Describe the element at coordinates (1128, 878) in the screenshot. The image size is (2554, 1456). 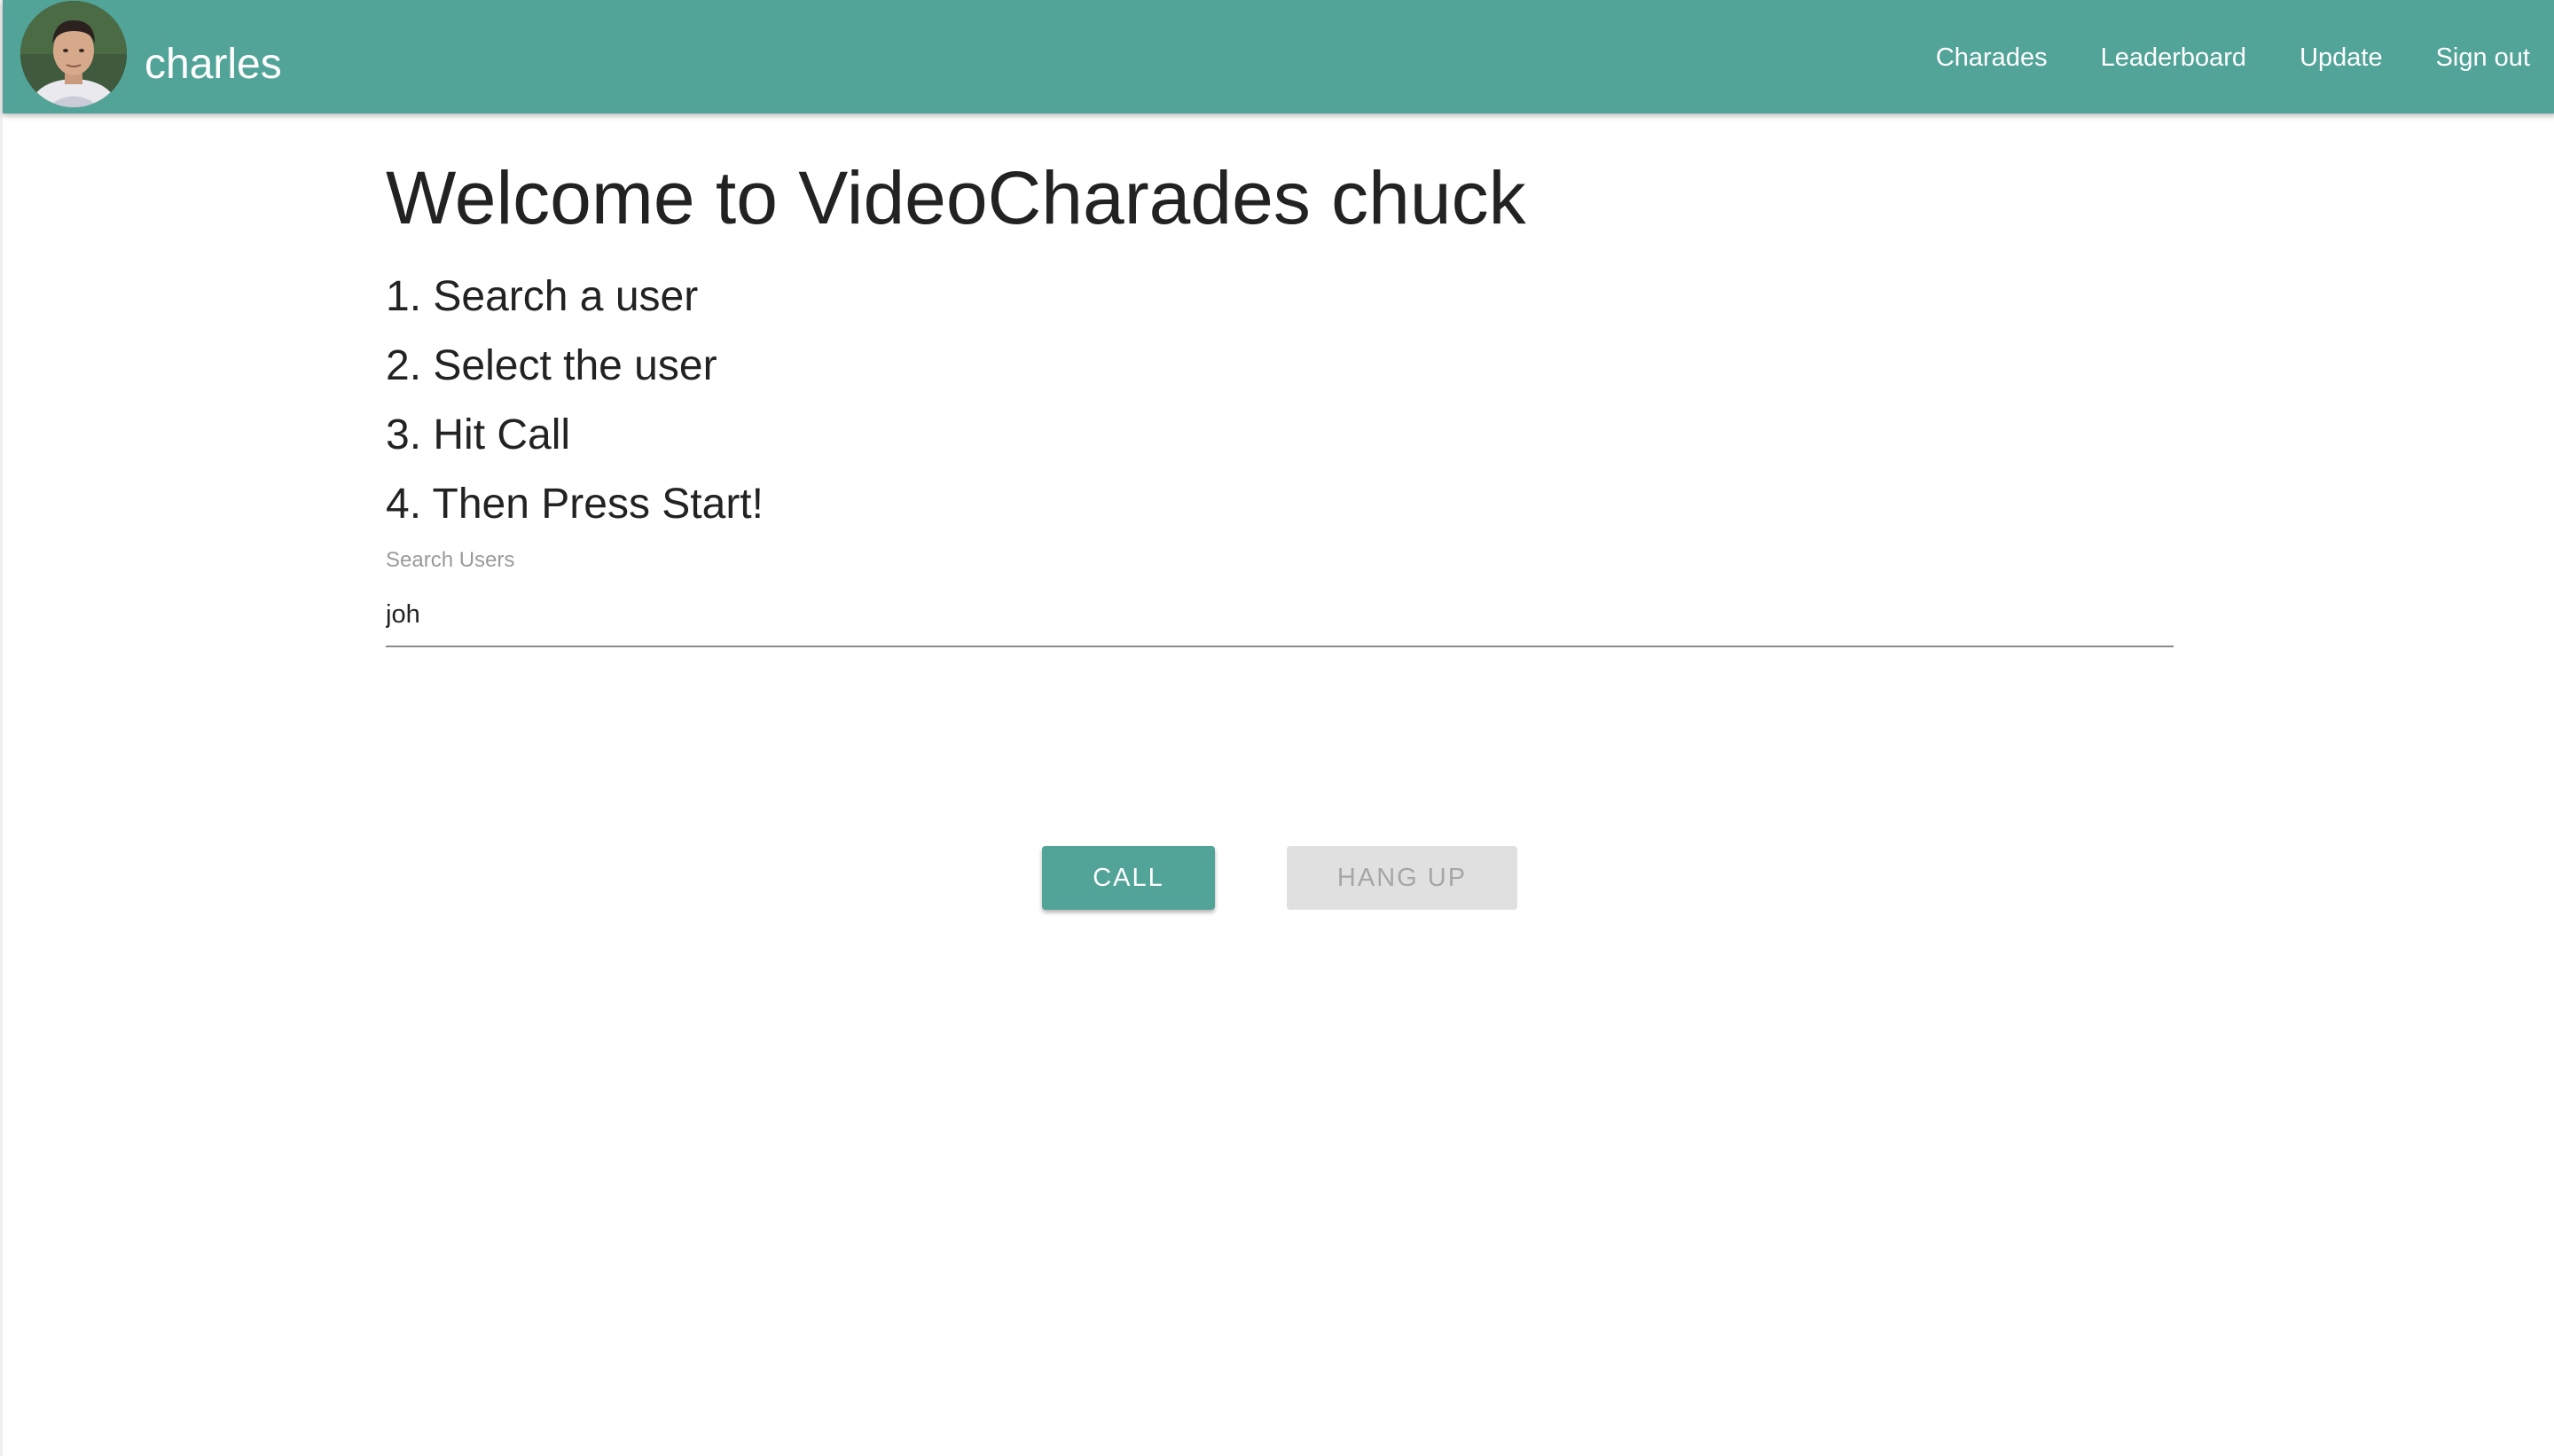
I see `call-button: CALL` at that location.